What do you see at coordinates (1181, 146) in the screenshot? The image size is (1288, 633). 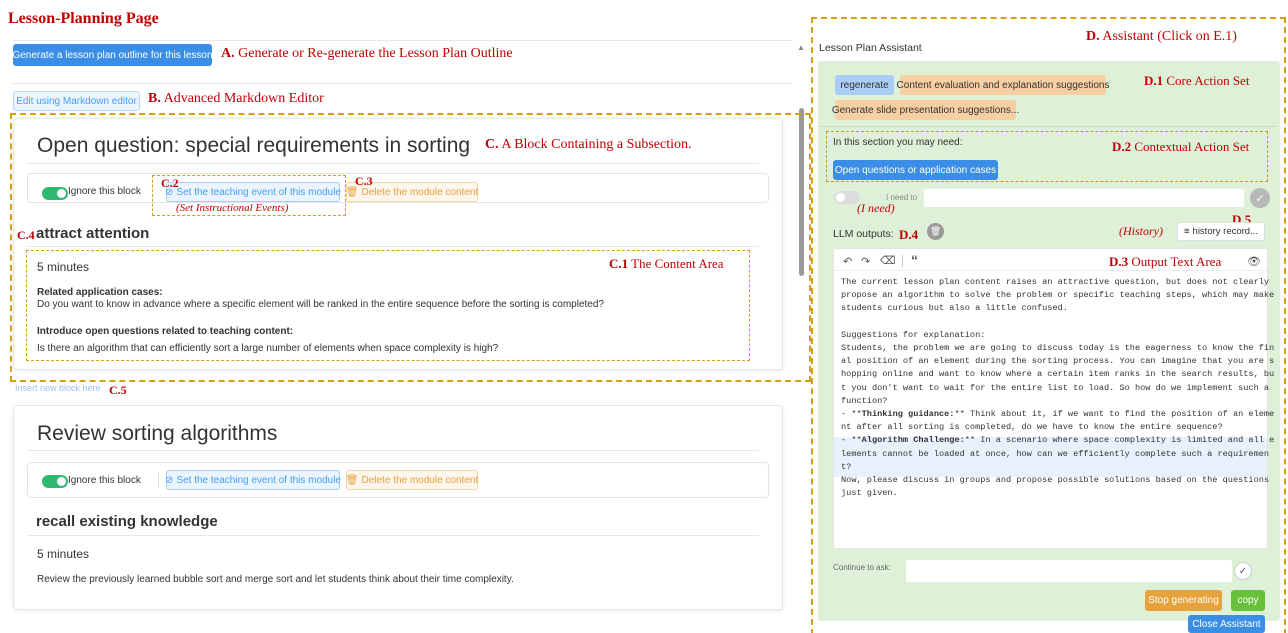 I see `annotation-d2: D.2 Contextual Action Set` at bounding box center [1181, 146].